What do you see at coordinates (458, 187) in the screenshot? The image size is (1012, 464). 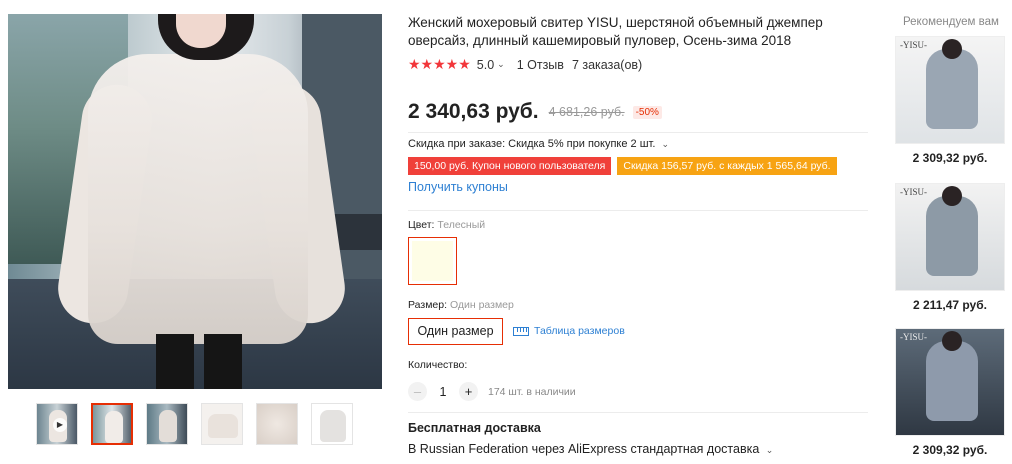 I see `get-coupons-link: Получить купоны` at bounding box center [458, 187].